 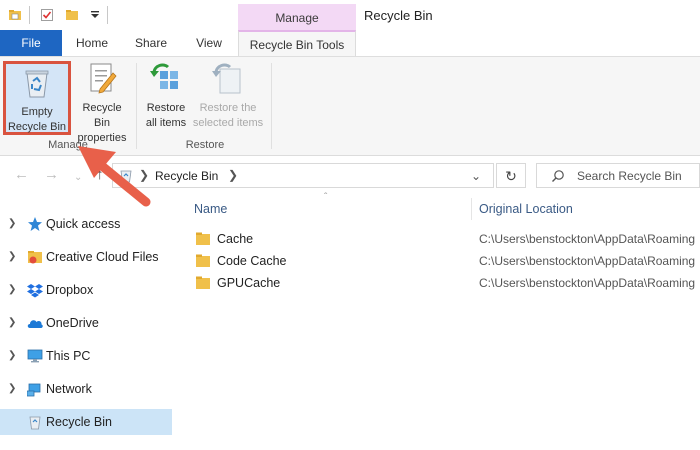 What do you see at coordinates (92, 43) in the screenshot?
I see `tab-home: Home` at bounding box center [92, 43].